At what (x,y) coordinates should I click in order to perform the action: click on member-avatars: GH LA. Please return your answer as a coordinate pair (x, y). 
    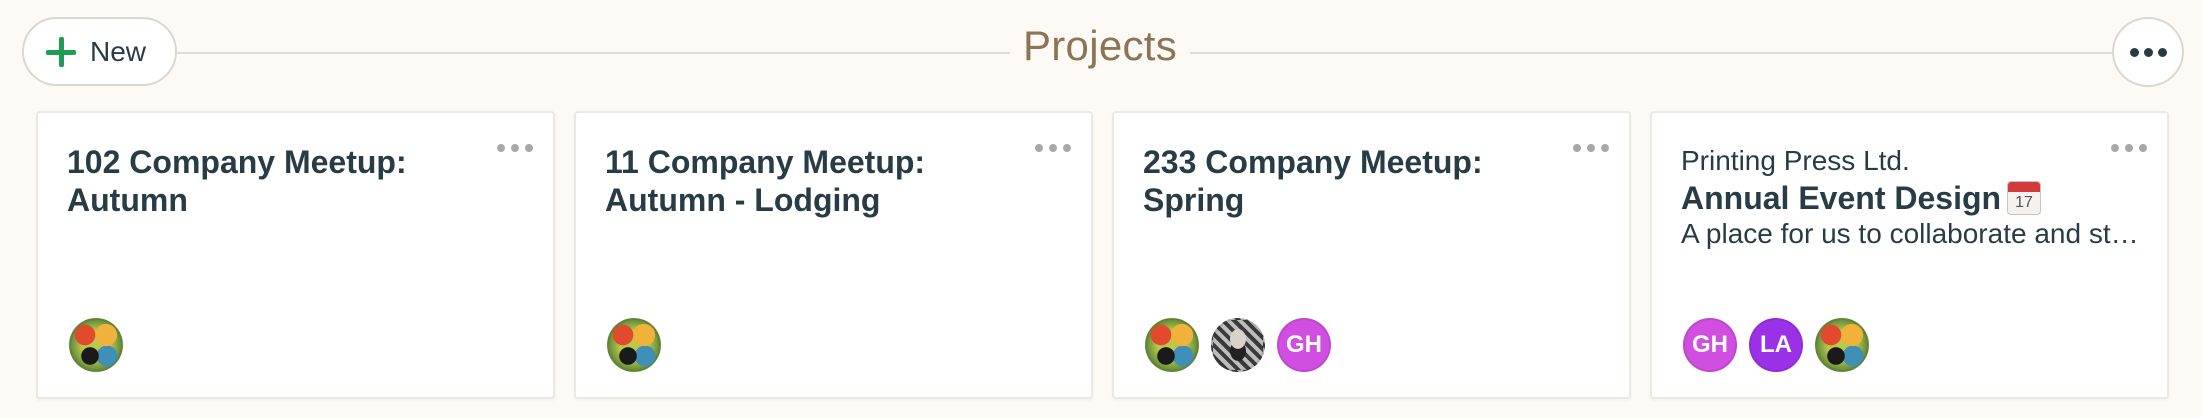
    Looking at the image, I should click on (1776, 345).